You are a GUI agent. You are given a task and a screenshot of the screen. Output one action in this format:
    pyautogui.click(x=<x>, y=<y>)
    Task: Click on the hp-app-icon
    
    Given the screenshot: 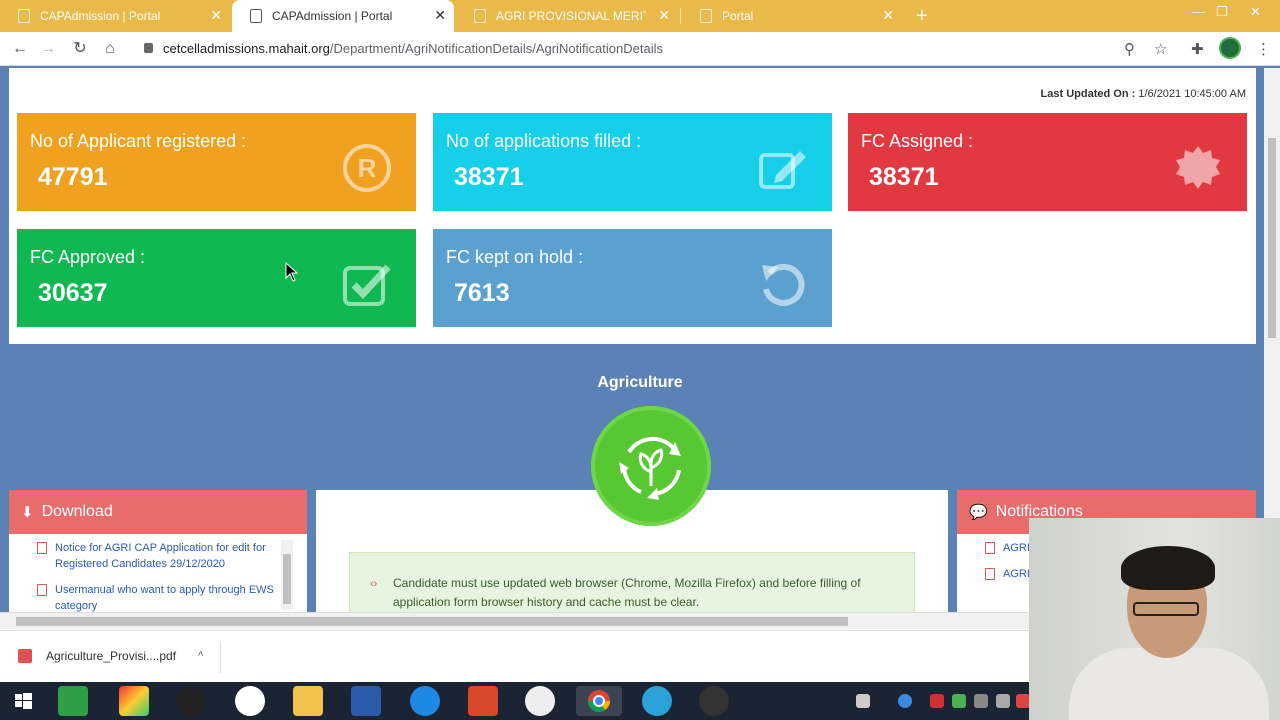 What is the action you would take?
    pyautogui.click(x=250, y=701)
    